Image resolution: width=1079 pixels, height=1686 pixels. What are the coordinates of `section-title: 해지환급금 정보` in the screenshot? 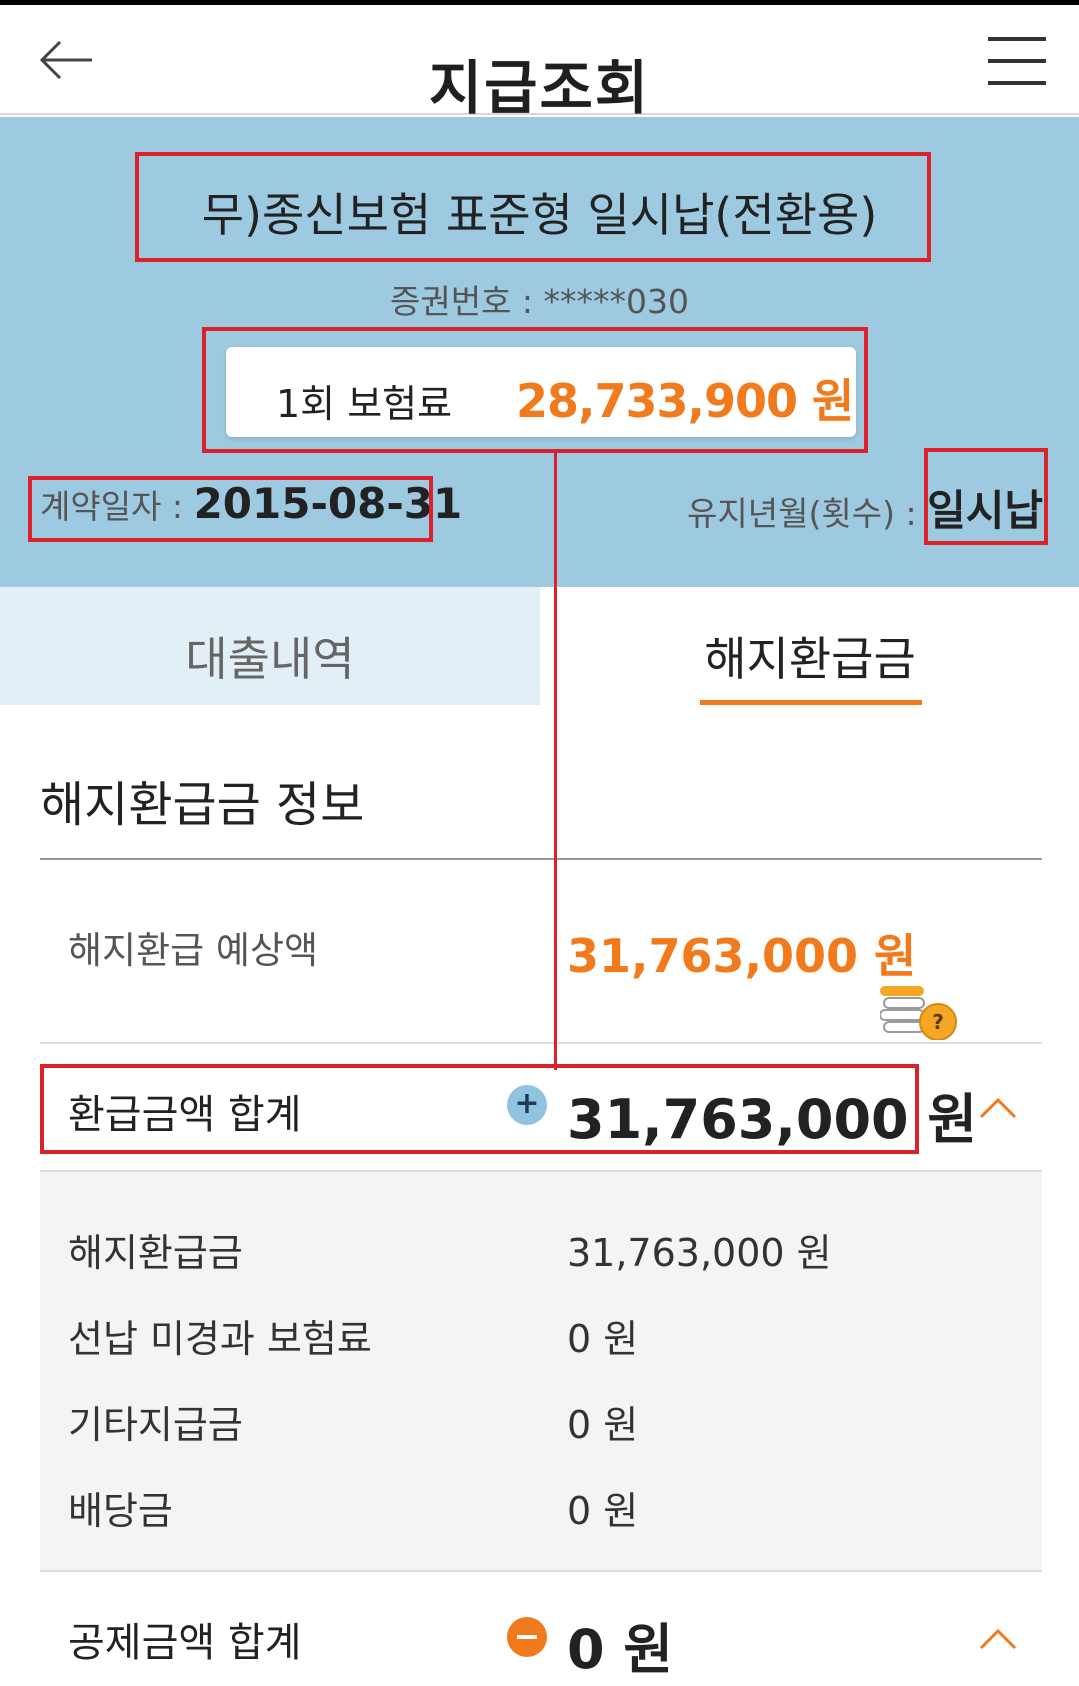 It's located at (202, 805).